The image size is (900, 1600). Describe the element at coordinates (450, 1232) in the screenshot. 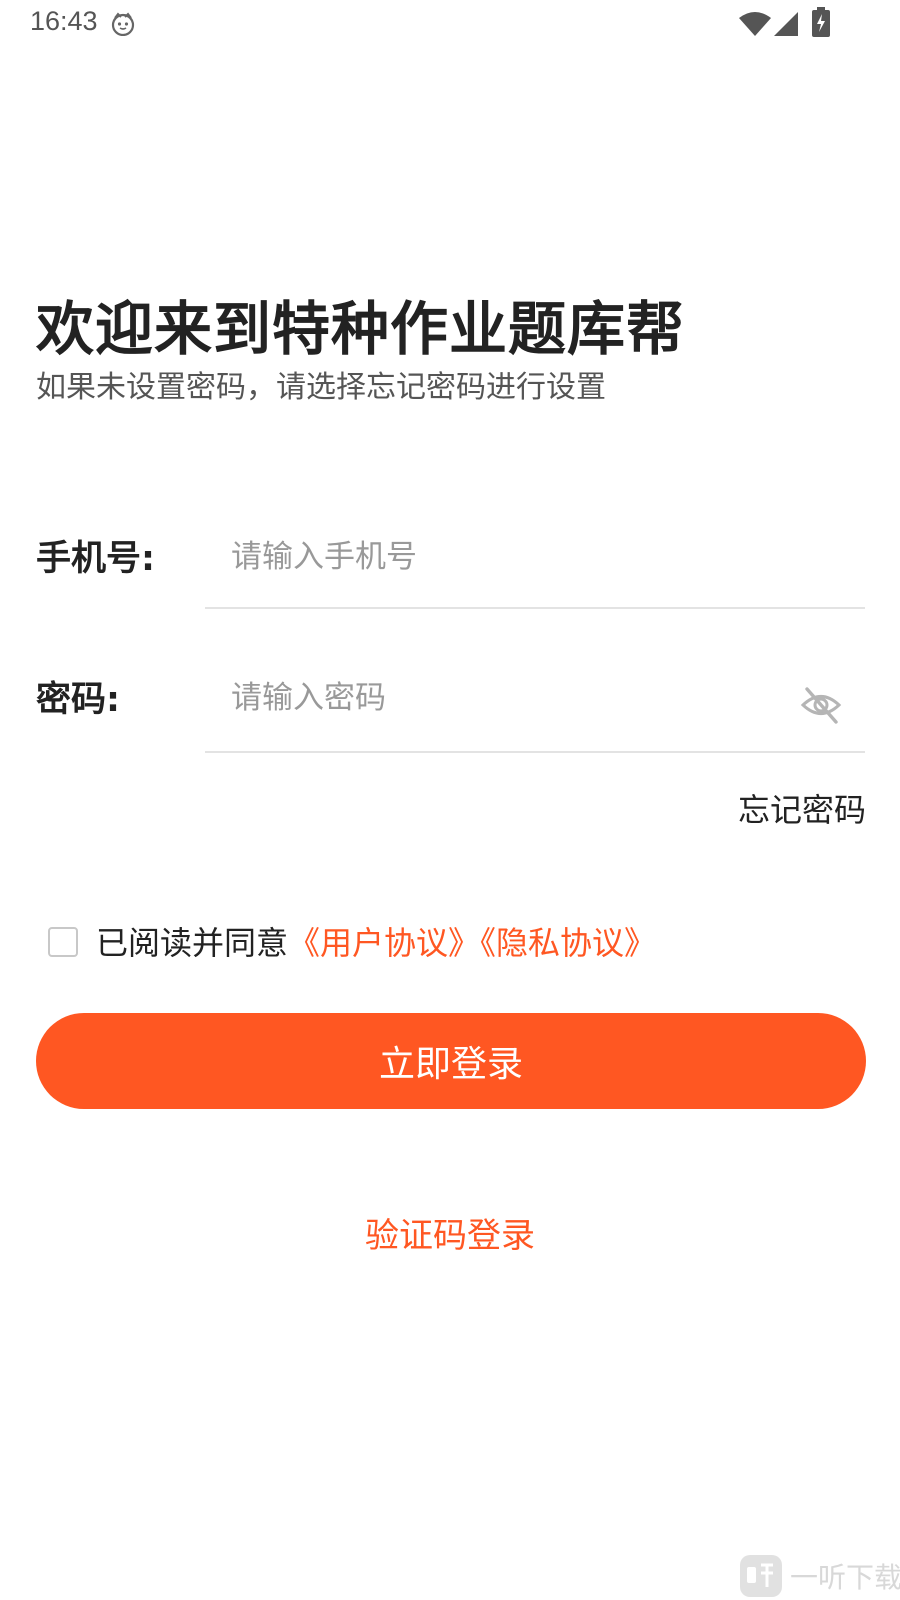

I see `sms-login-link: 验证码登录` at that location.